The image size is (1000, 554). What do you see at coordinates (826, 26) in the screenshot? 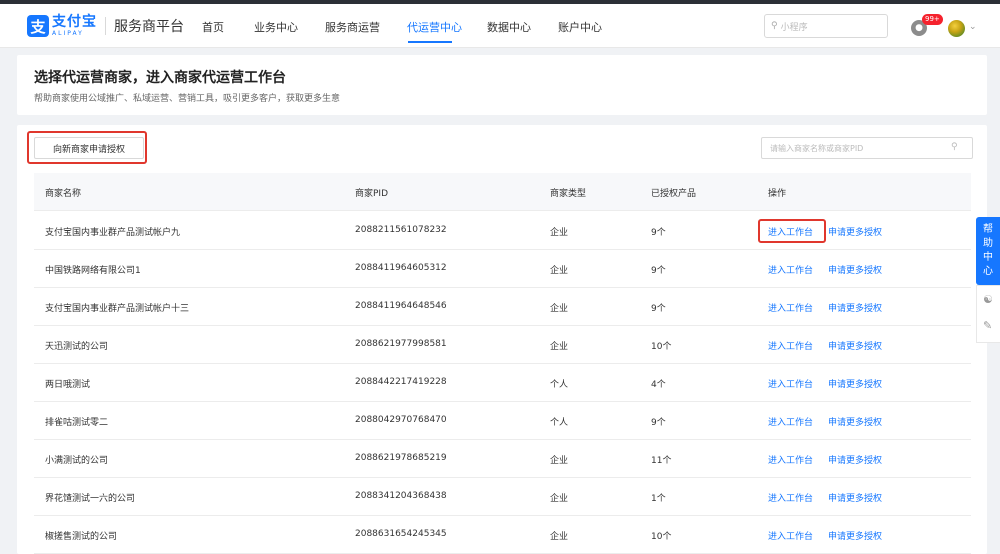
I see `global-search-input: ⚲ 小程序` at bounding box center [826, 26].